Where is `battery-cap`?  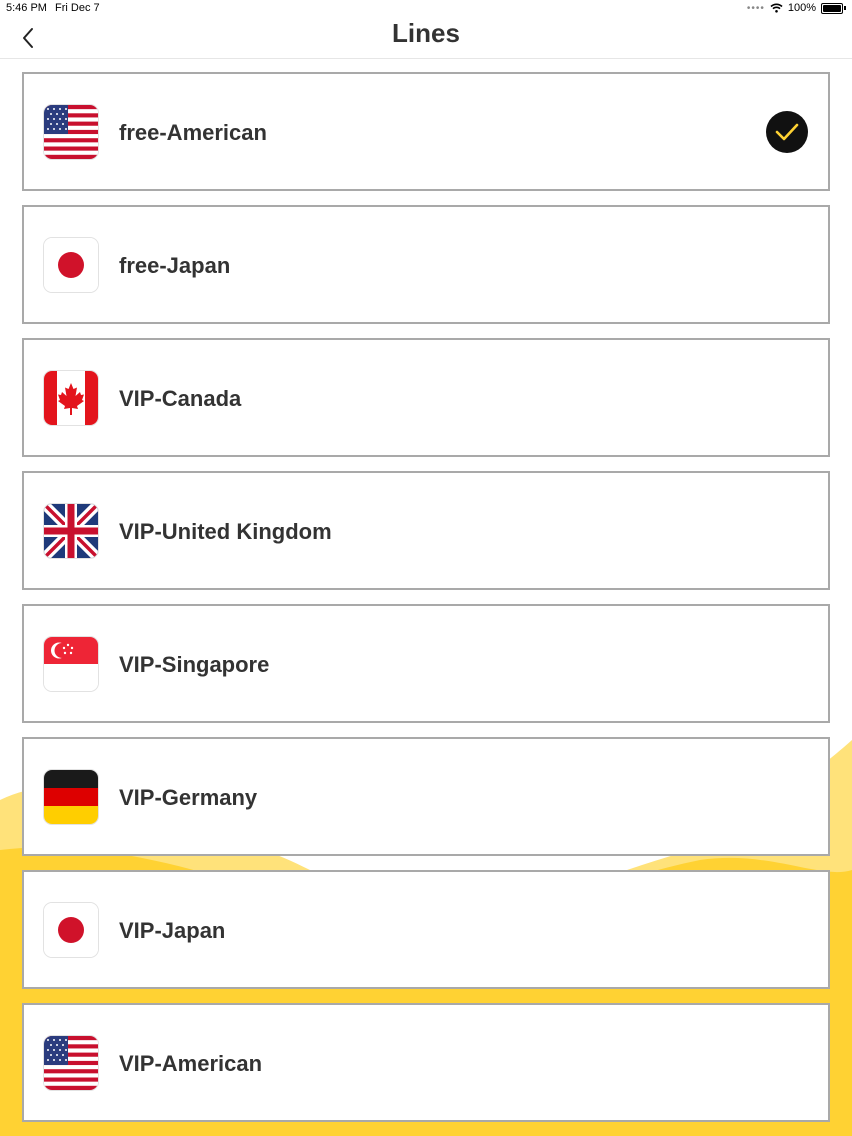
battery-cap is located at coordinates (845, 8).